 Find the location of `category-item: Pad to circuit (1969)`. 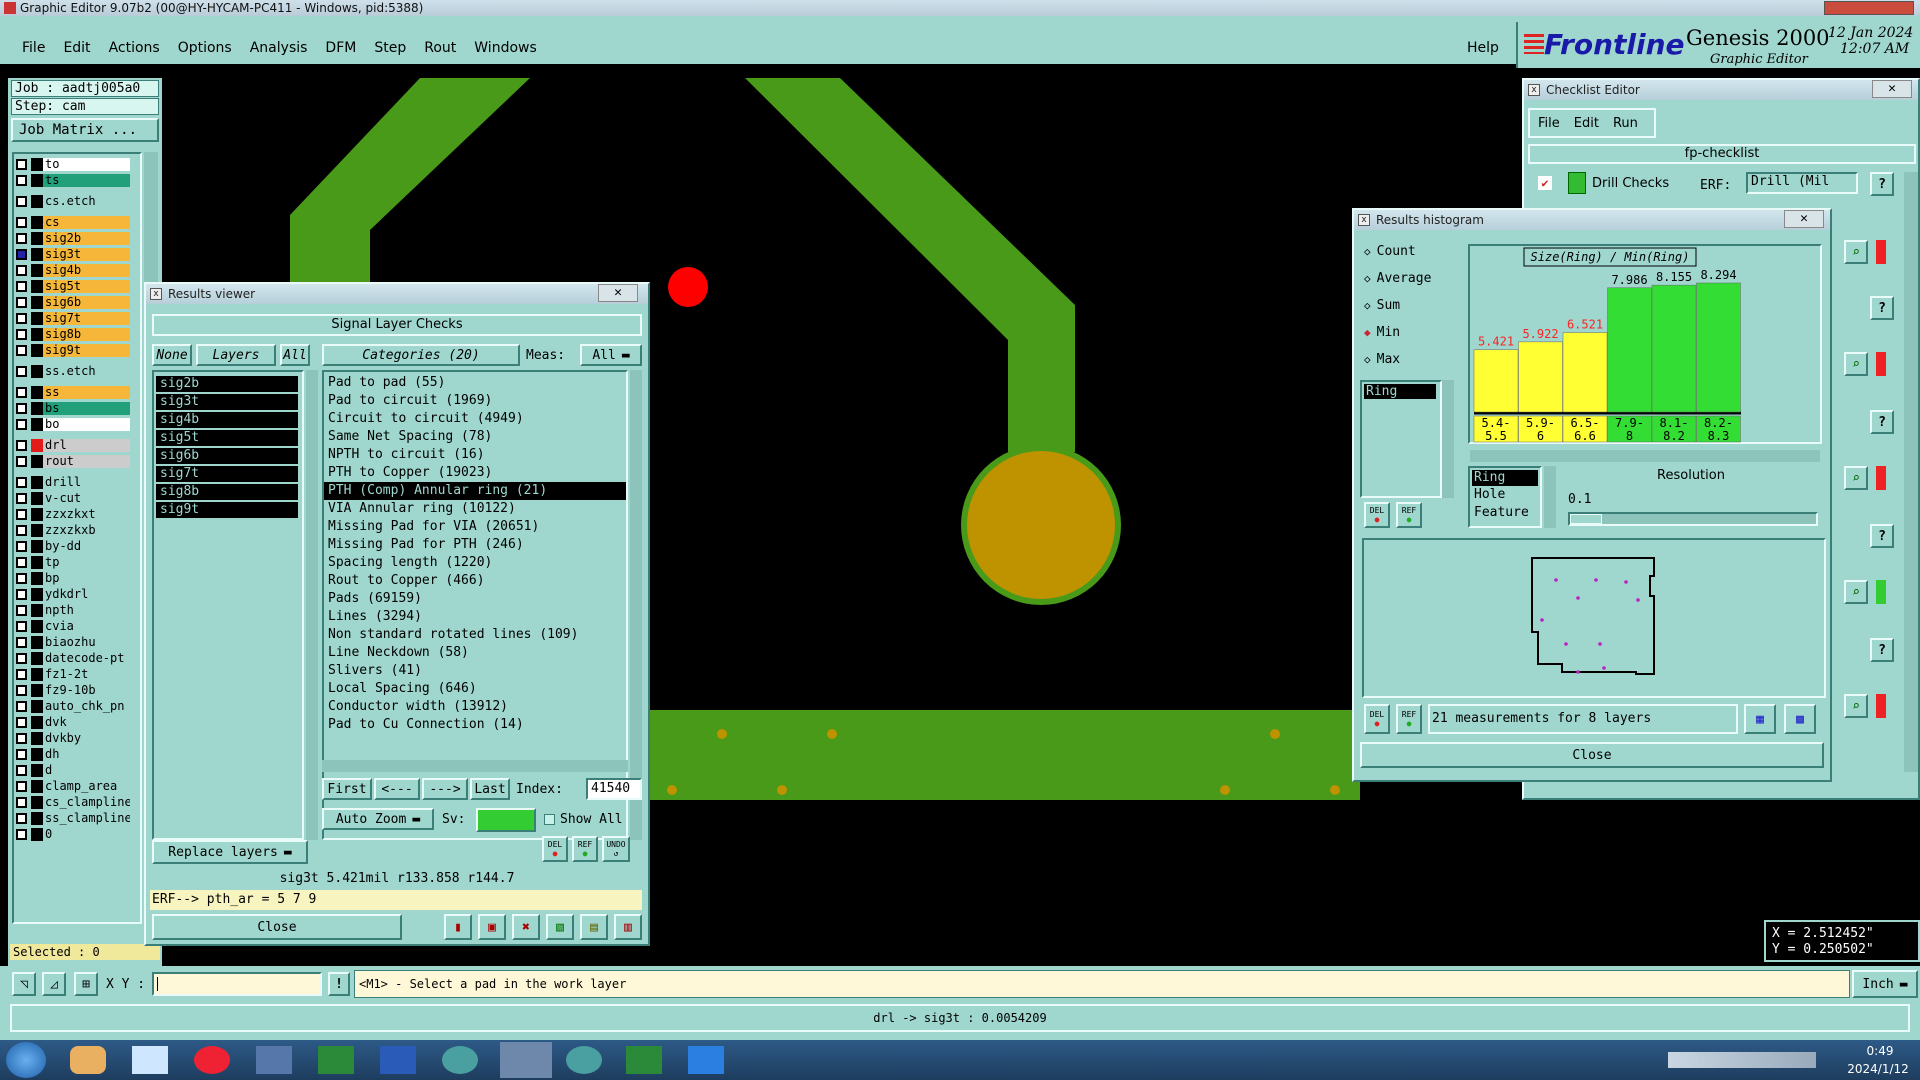

category-item: Pad to circuit (1969) is located at coordinates (475, 401).